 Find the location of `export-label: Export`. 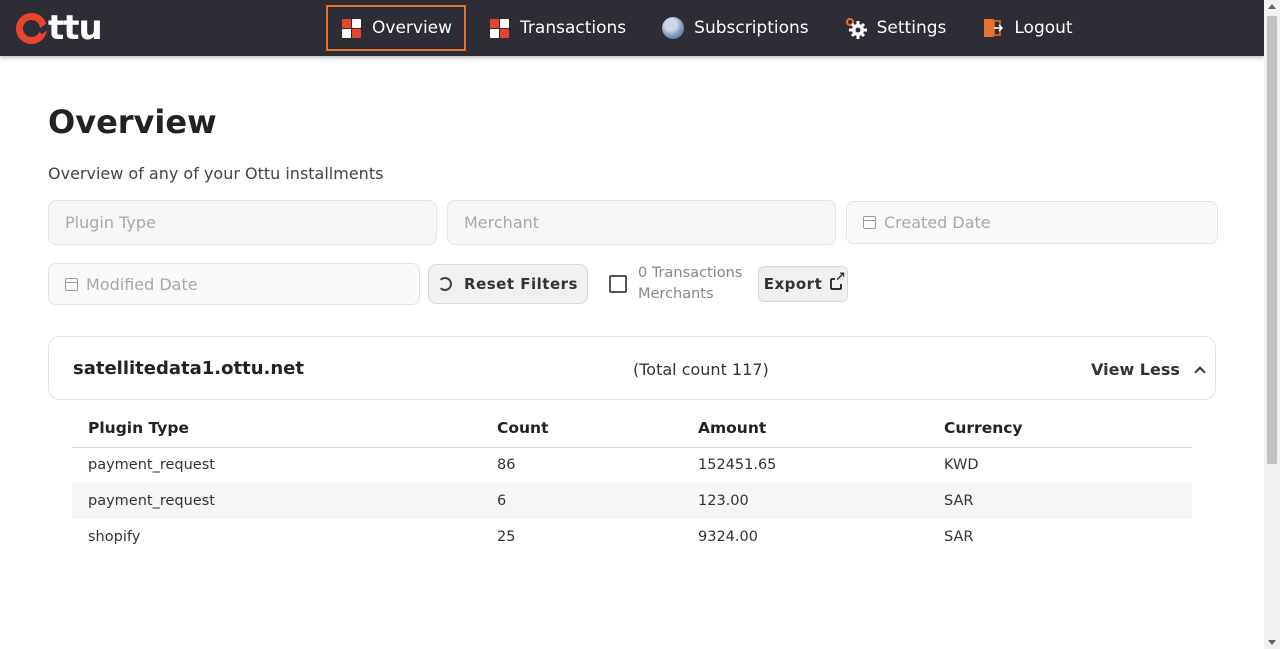

export-label: Export is located at coordinates (793, 284).